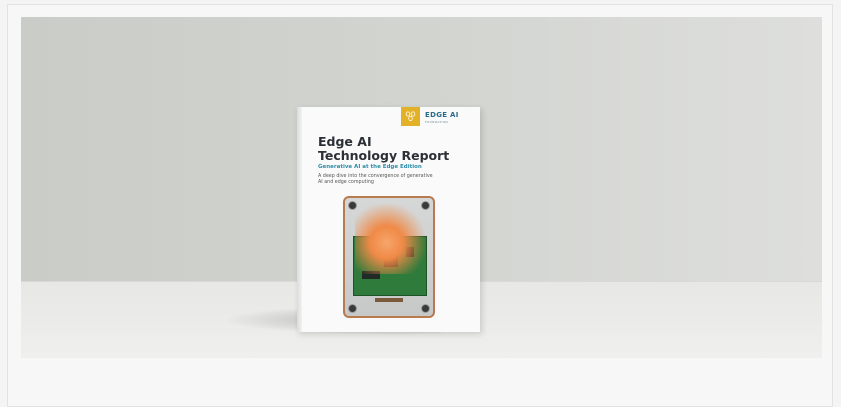 The image size is (841, 407). Describe the element at coordinates (299, 219) in the screenshot. I see `book-spine` at that location.